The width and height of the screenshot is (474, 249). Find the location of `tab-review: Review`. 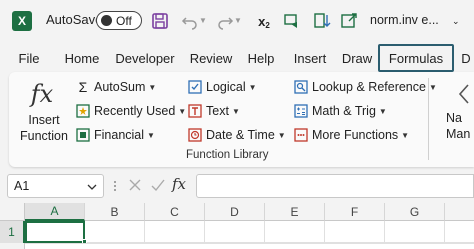

tab-review: Review is located at coordinates (211, 58).